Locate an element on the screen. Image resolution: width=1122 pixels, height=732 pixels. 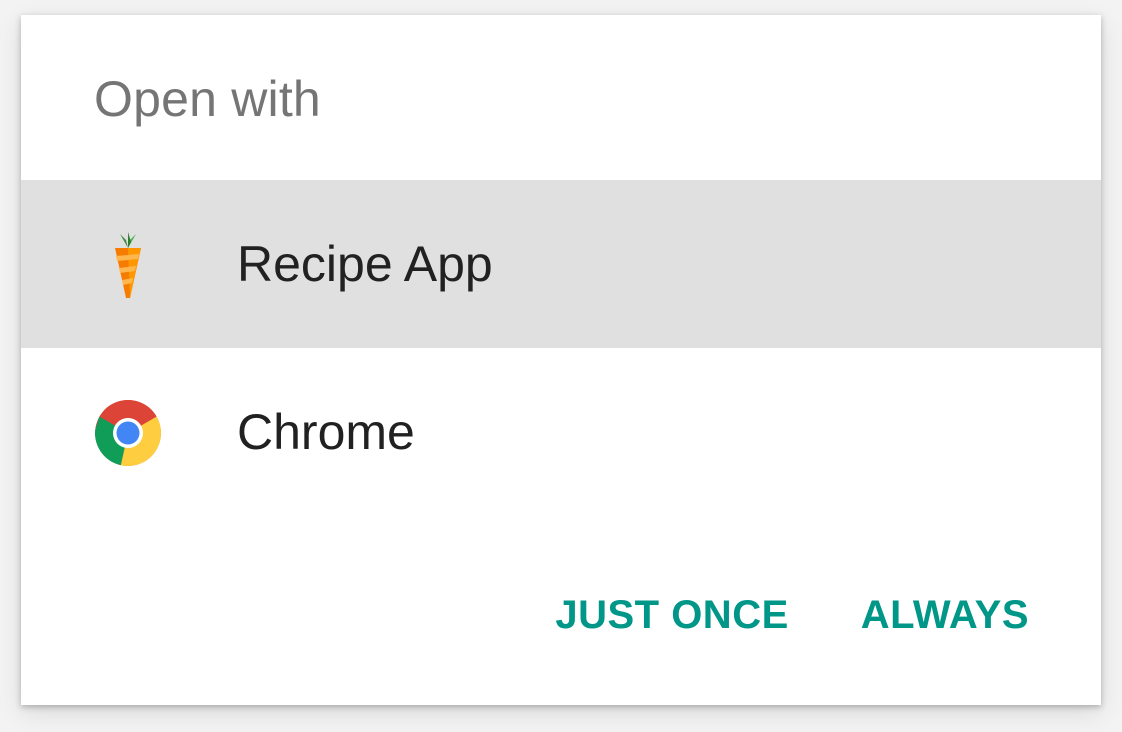
carrot-icon is located at coordinates (128, 265).